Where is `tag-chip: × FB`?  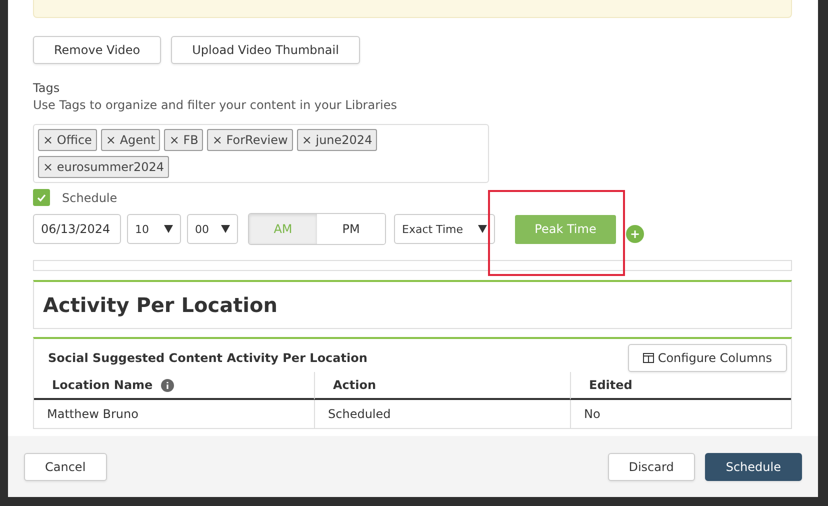 tag-chip: × FB is located at coordinates (184, 140).